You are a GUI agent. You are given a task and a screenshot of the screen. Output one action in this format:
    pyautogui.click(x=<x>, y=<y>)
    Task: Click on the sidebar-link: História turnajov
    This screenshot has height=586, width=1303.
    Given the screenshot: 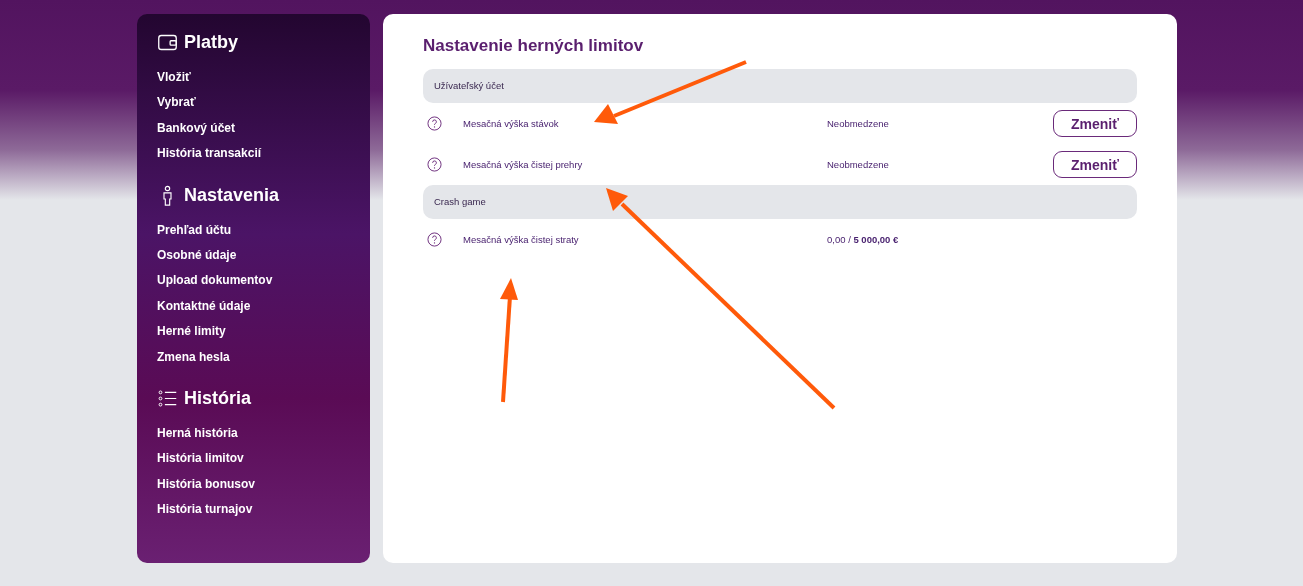 What is the action you would take?
    pyautogui.click(x=253, y=510)
    